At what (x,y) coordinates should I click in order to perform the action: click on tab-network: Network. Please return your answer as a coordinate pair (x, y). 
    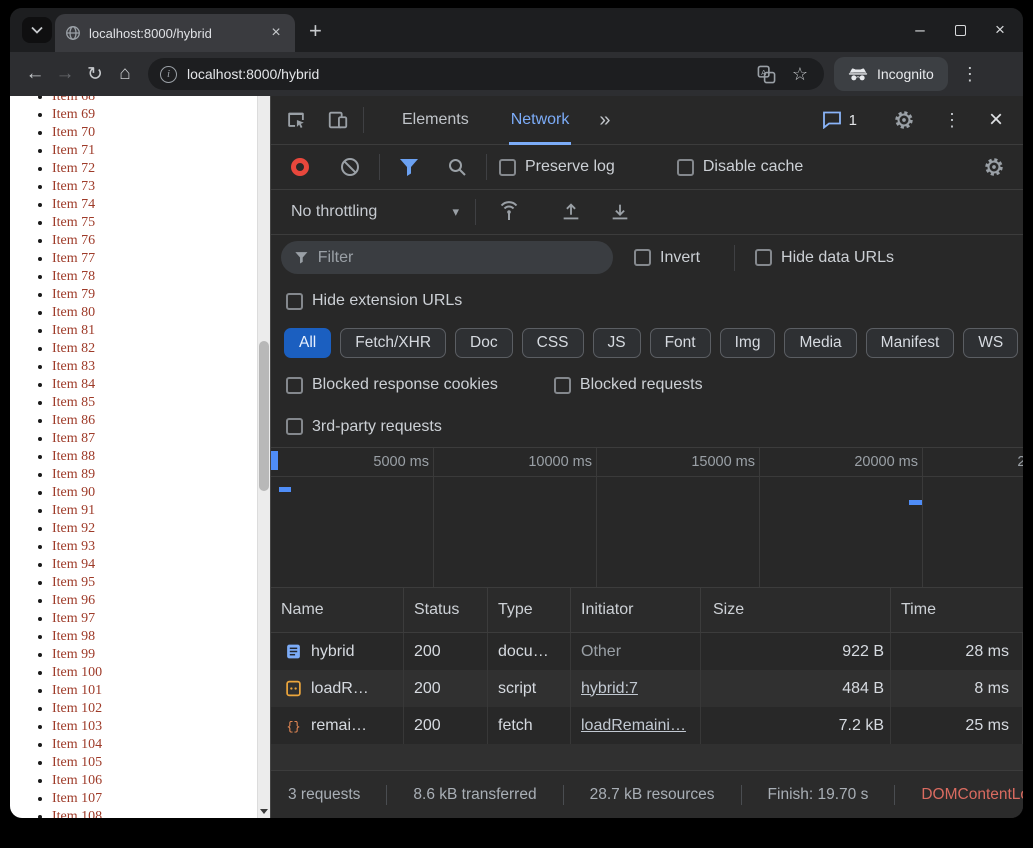
    Looking at the image, I should click on (540, 120).